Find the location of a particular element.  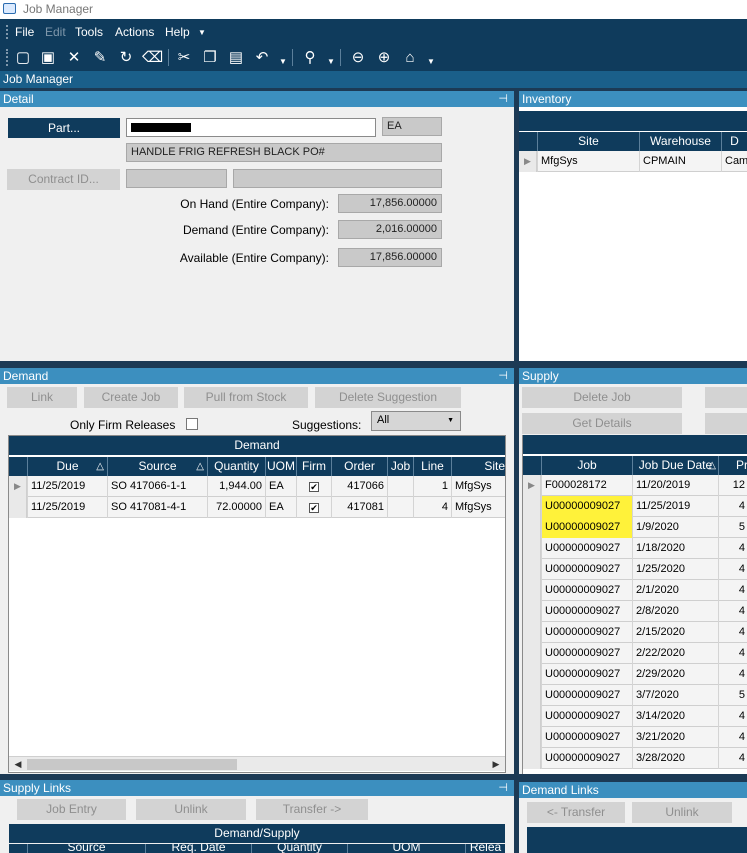

clear-icon: ⌫ is located at coordinates (152, 58).